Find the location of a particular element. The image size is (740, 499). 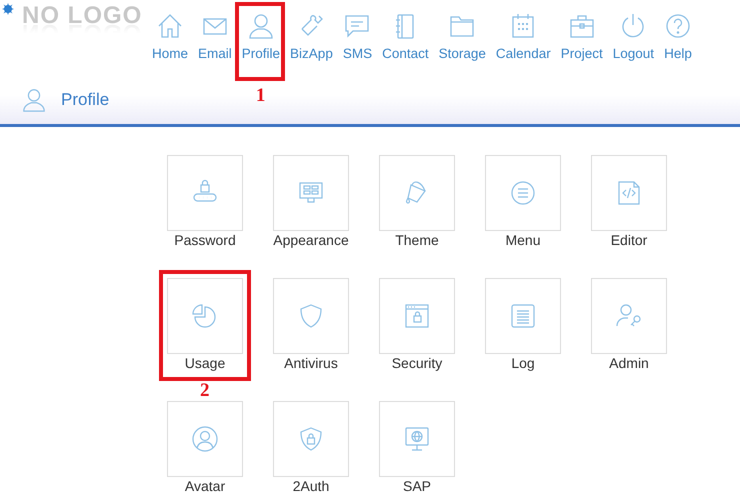

tile-label: Appearance is located at coordinates (311, 240).